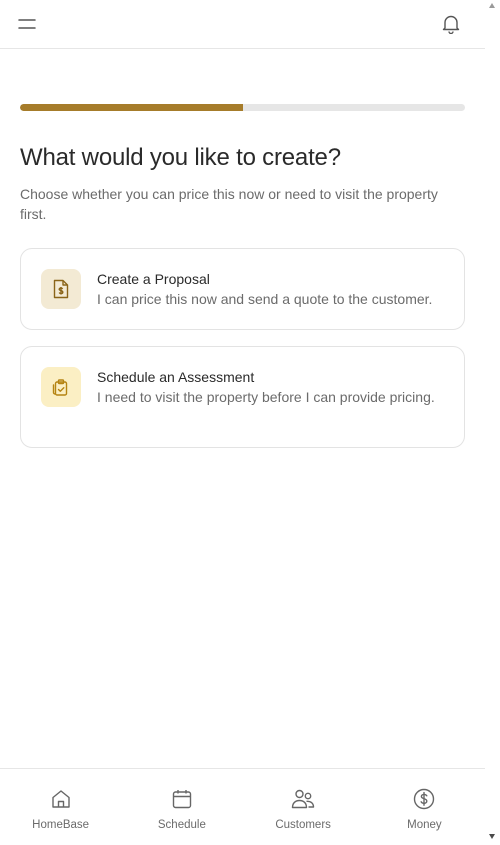 The height and width of the screenshot is (845, 500). I want to click on bottom-navigation: HomeBase Schedule Customers Money, so click(242, 806).